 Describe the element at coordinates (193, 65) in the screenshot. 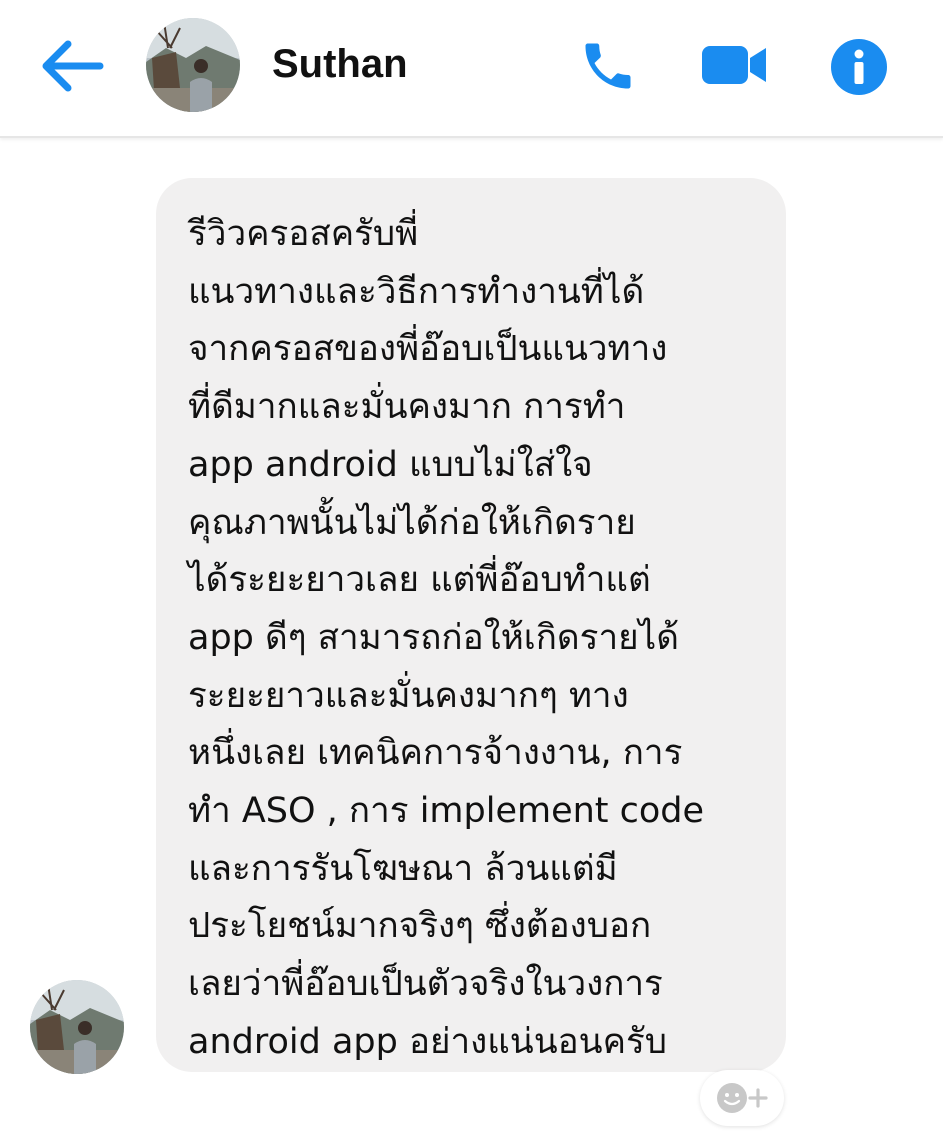

I see `contact-avatar` at that location.